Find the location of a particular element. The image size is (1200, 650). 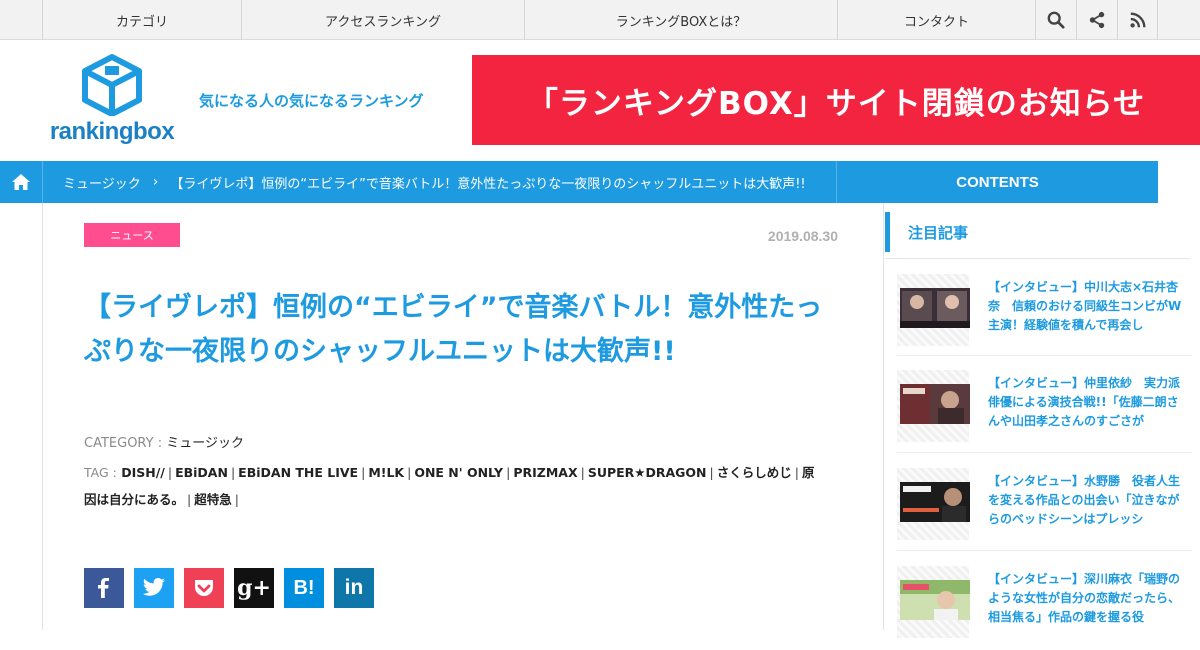

search-button is located at coordinates (1055, 20).